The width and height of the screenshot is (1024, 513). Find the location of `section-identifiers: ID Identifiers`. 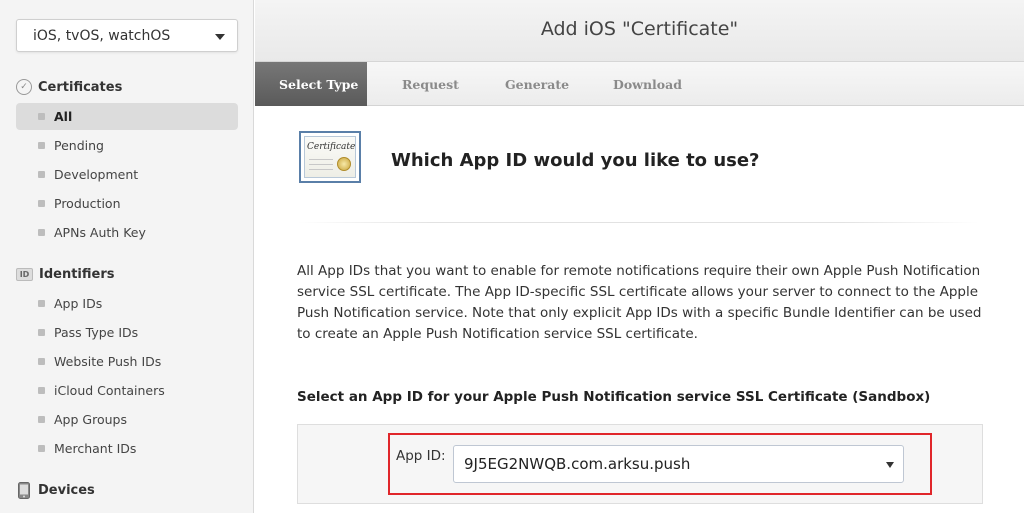

section-identifiers: ID Identifiers is located at coordinates (65, 274).